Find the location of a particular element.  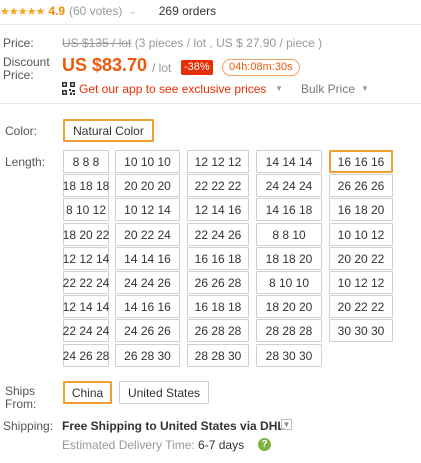

length-option: 12 12 14 is located at coordinates (86, 258).